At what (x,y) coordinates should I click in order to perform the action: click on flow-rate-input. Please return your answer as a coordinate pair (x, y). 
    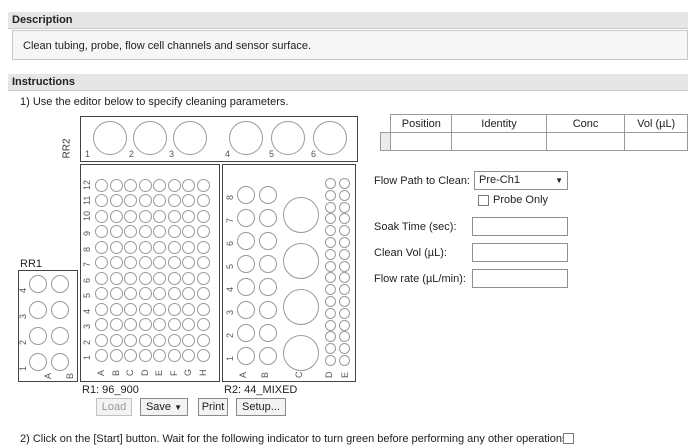
    Looking at the image, I should click on (520, 278).